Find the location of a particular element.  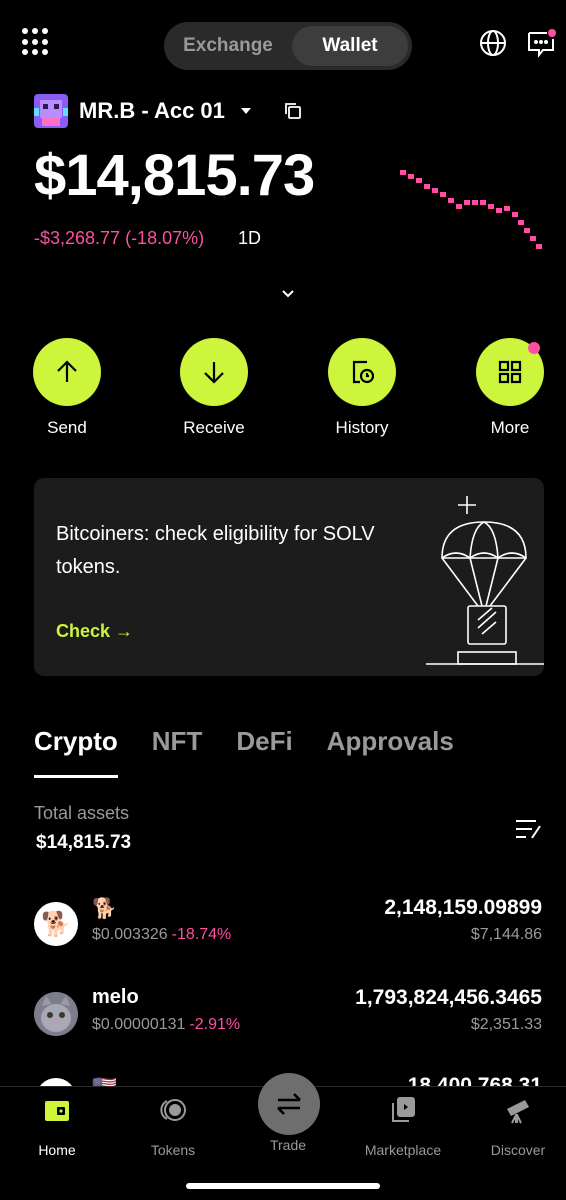

nav-marketplace-label: Marketplace is located at coordinates (403, 1150).